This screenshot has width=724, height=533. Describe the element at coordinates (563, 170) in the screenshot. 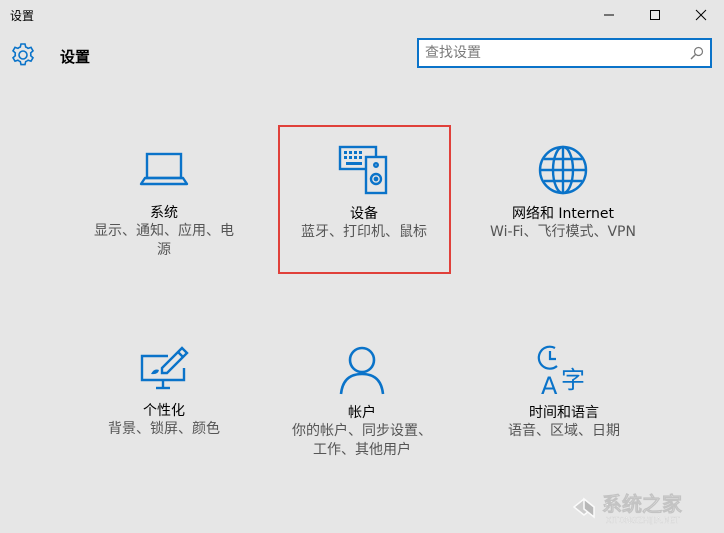

I see `globe-icon` at that location.